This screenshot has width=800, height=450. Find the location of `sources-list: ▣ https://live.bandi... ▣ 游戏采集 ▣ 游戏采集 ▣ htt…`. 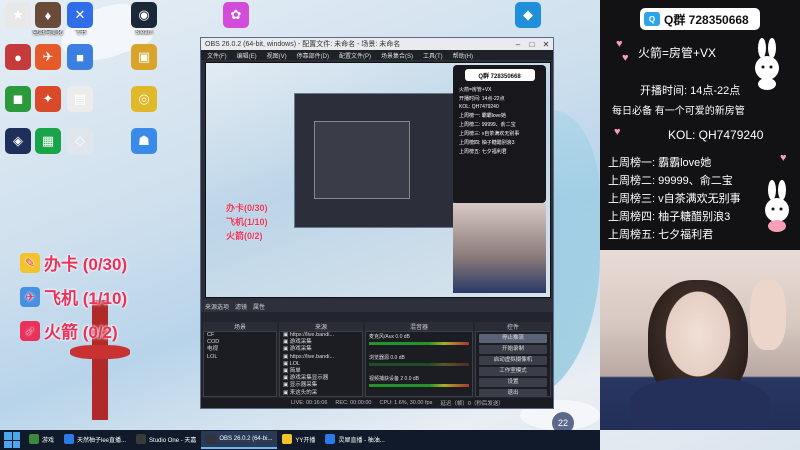

sources-list: ▣ https://live.bandi... ▣ 游戏采集 ▣ 游戏采集 ▣ htt… is located at coordinates (321, 364).